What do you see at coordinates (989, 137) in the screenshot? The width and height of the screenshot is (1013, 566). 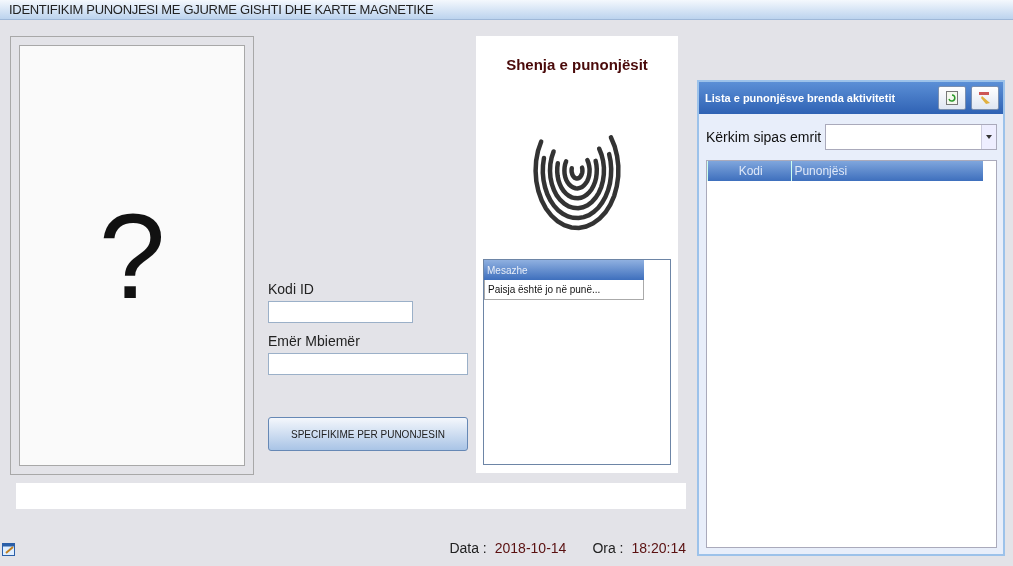 I see `dropdown-caret-icon` at bounding box center [989, 137].